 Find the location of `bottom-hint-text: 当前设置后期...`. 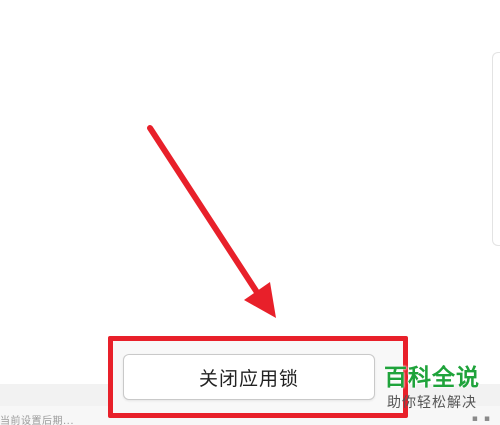

bottom-hint-text: 当前设置后期... is located at coordinates (37, 420).